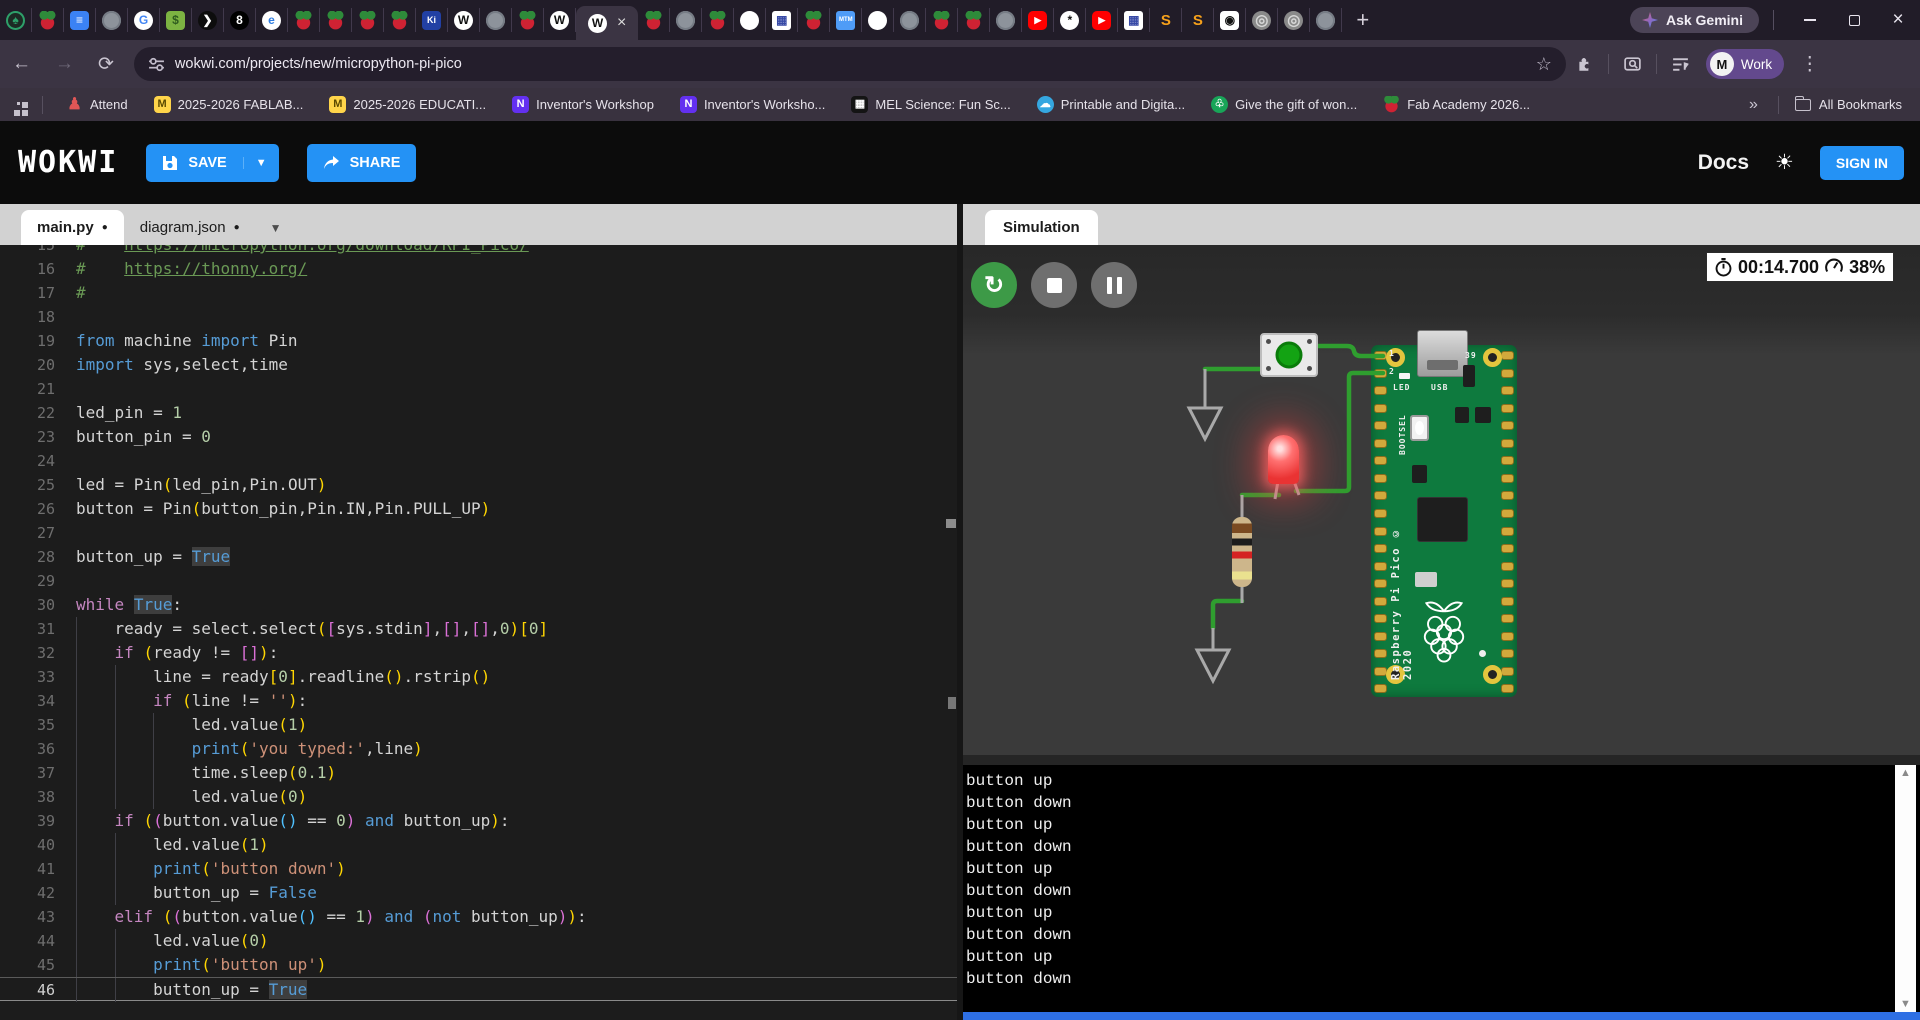 This screenshot has height=1020, width=1920. Describe the element at coordinates (1784, 162) in the screenshot. I see `theme-sun-icon: ☀` at that location.